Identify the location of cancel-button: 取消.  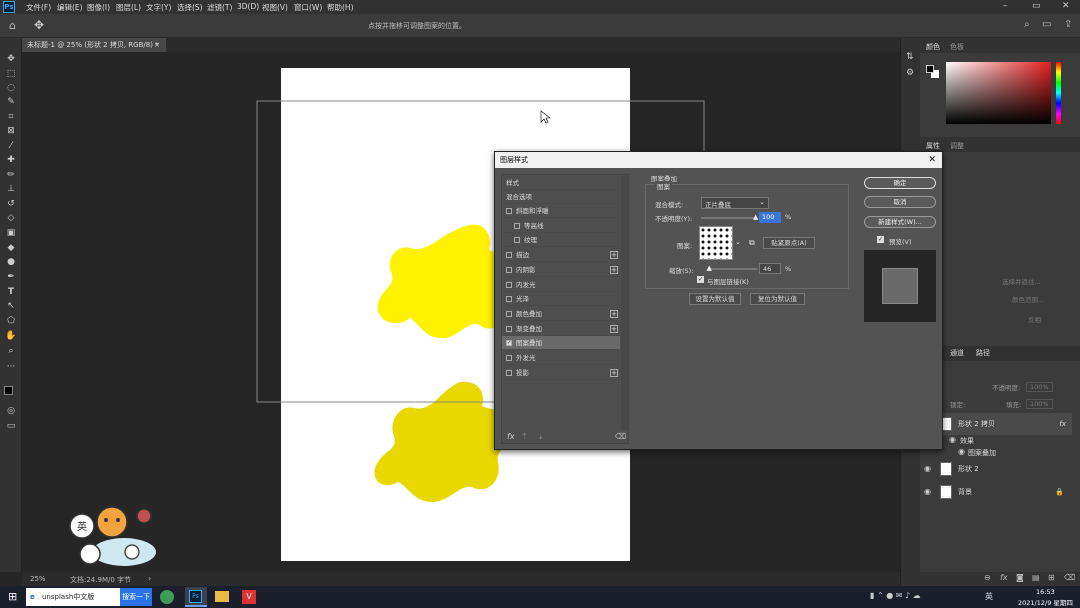
(900, 202).